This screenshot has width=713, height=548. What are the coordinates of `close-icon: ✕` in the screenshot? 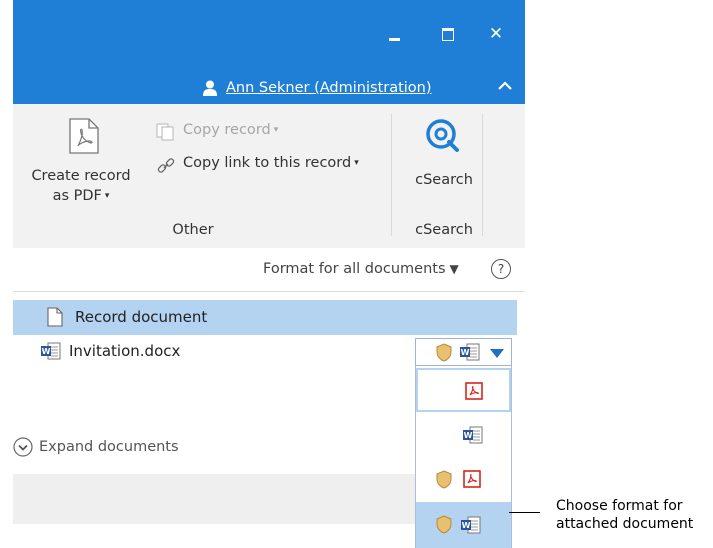 It's located at (496, 33).